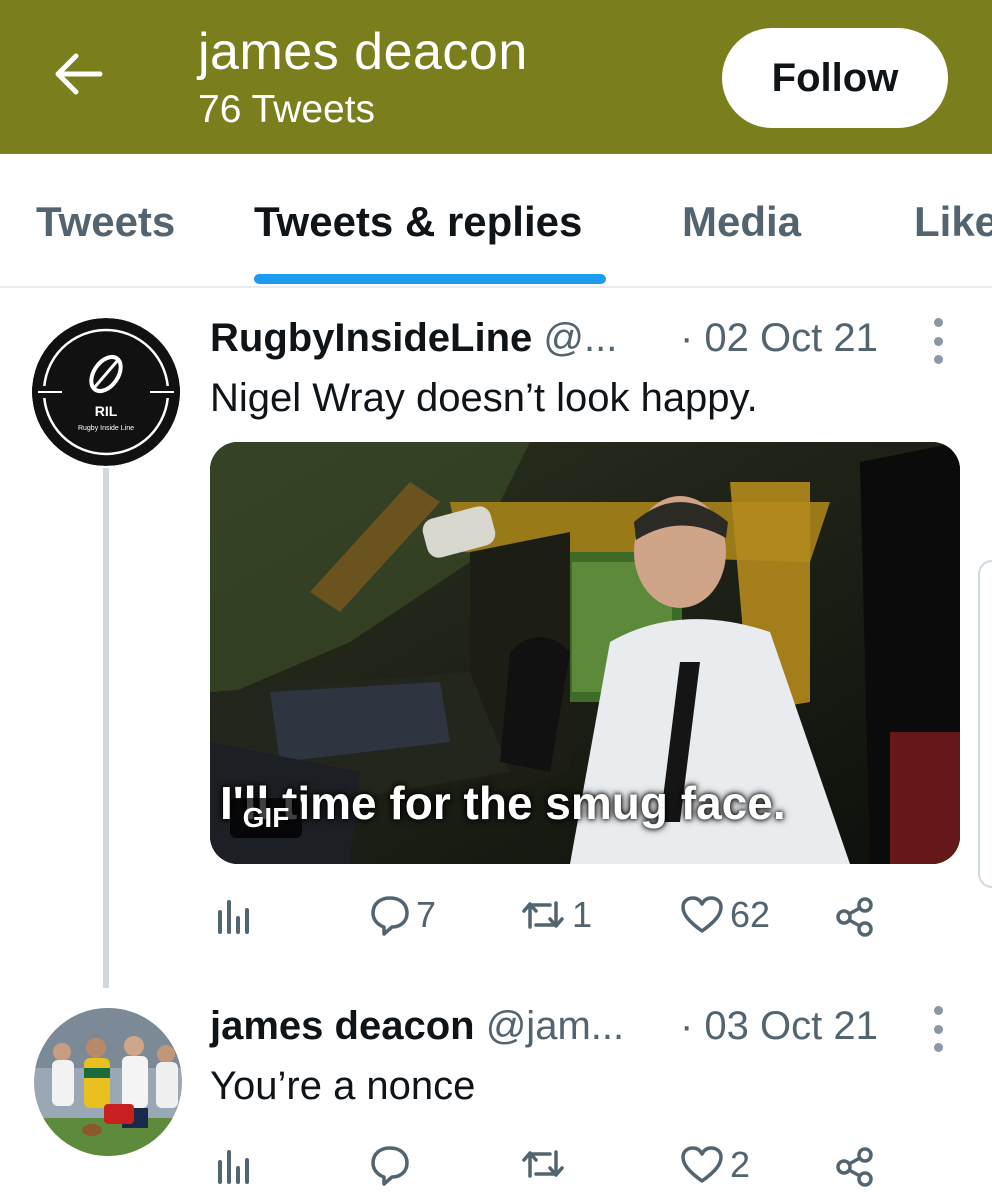 This screenshot has height=1200, width=992. I want to click on thread-connector, so click(106, 728).